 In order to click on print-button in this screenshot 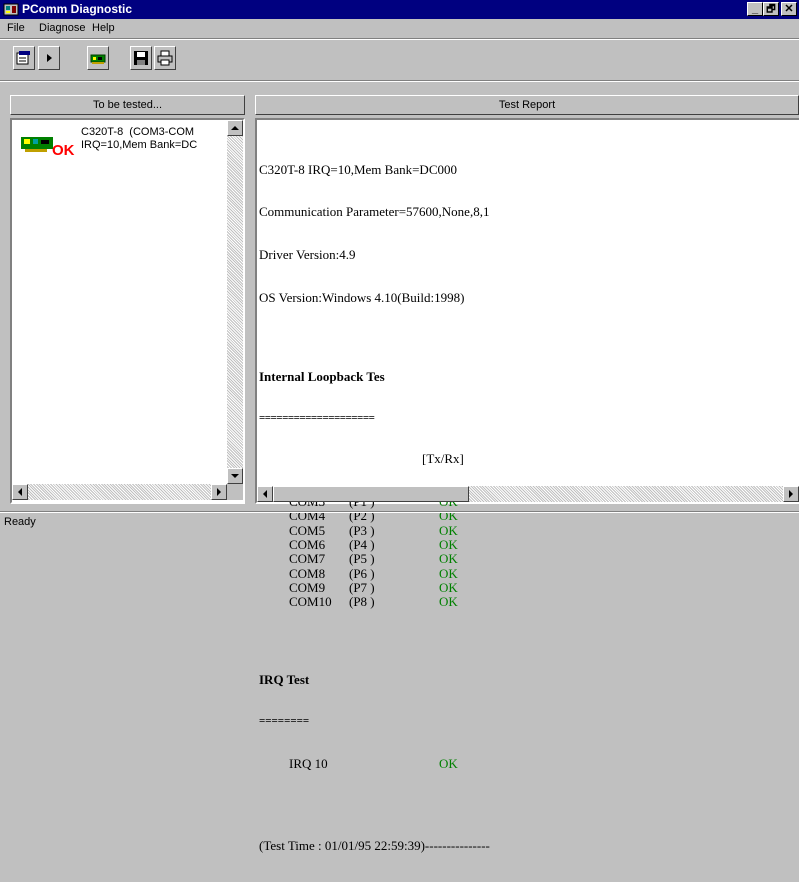, I will do `click(165, 58)`.